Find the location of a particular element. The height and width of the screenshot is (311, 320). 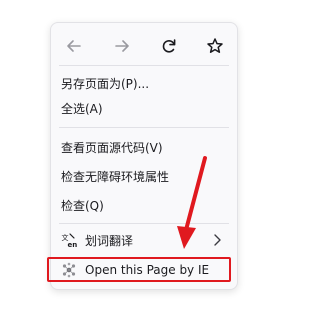

menu-item-translate: 文 en 划词翻译 is located at coordinates (145, 240).